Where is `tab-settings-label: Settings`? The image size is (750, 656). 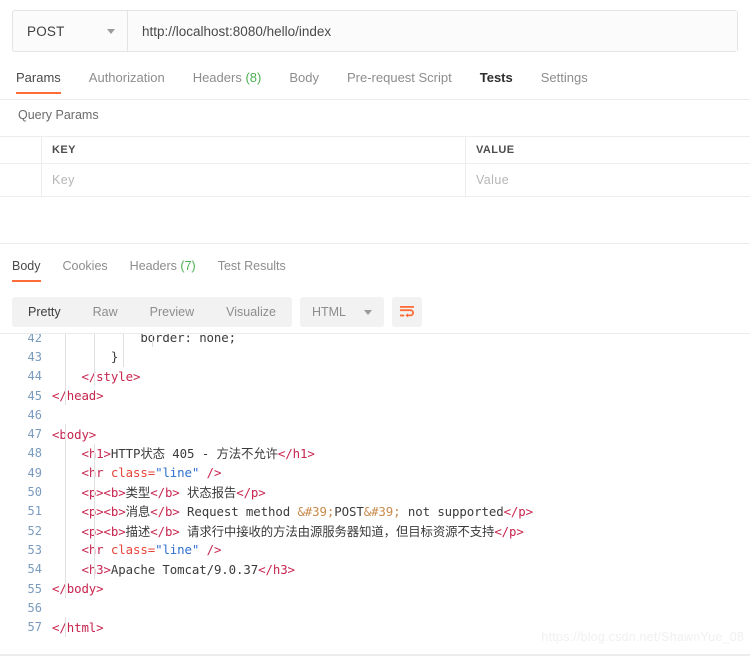 tab-settings-label: Settings is located at coordinates (564, 77).